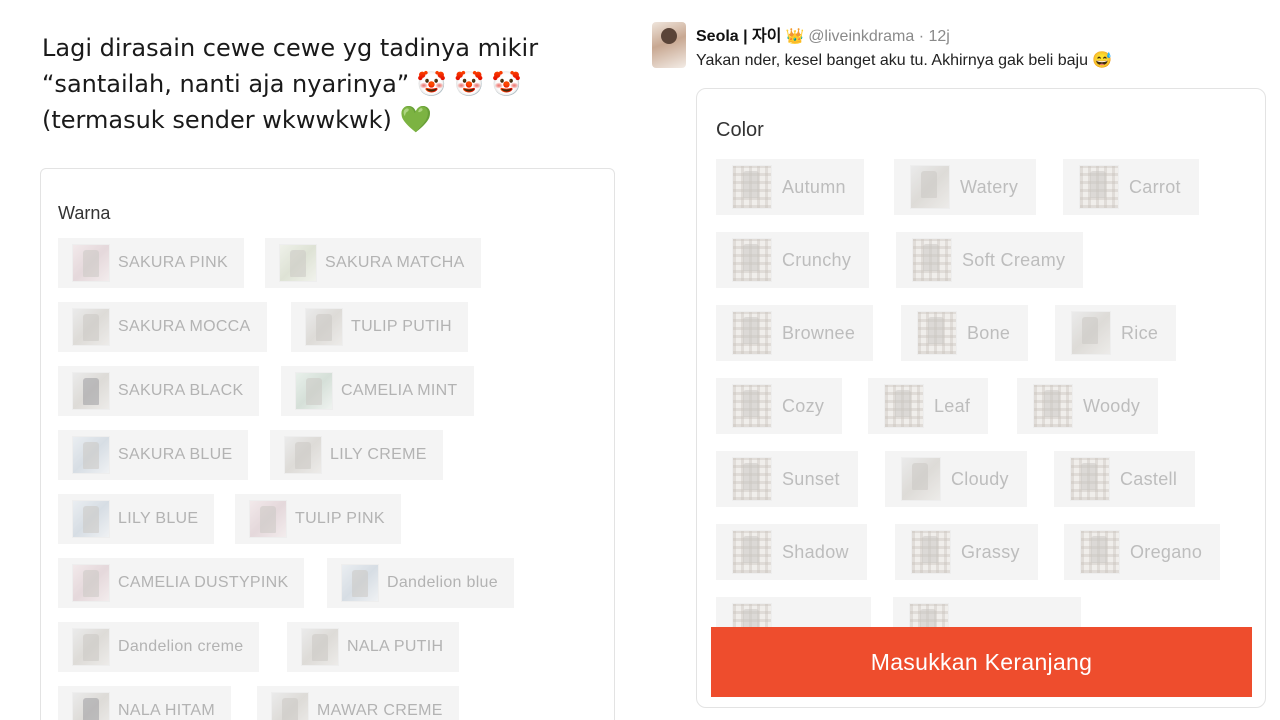  What do you see at coordinates (1088, 406) in the screenshot?
I see `variant-chip-woody: Woody` at bounding box center [1088, 406].